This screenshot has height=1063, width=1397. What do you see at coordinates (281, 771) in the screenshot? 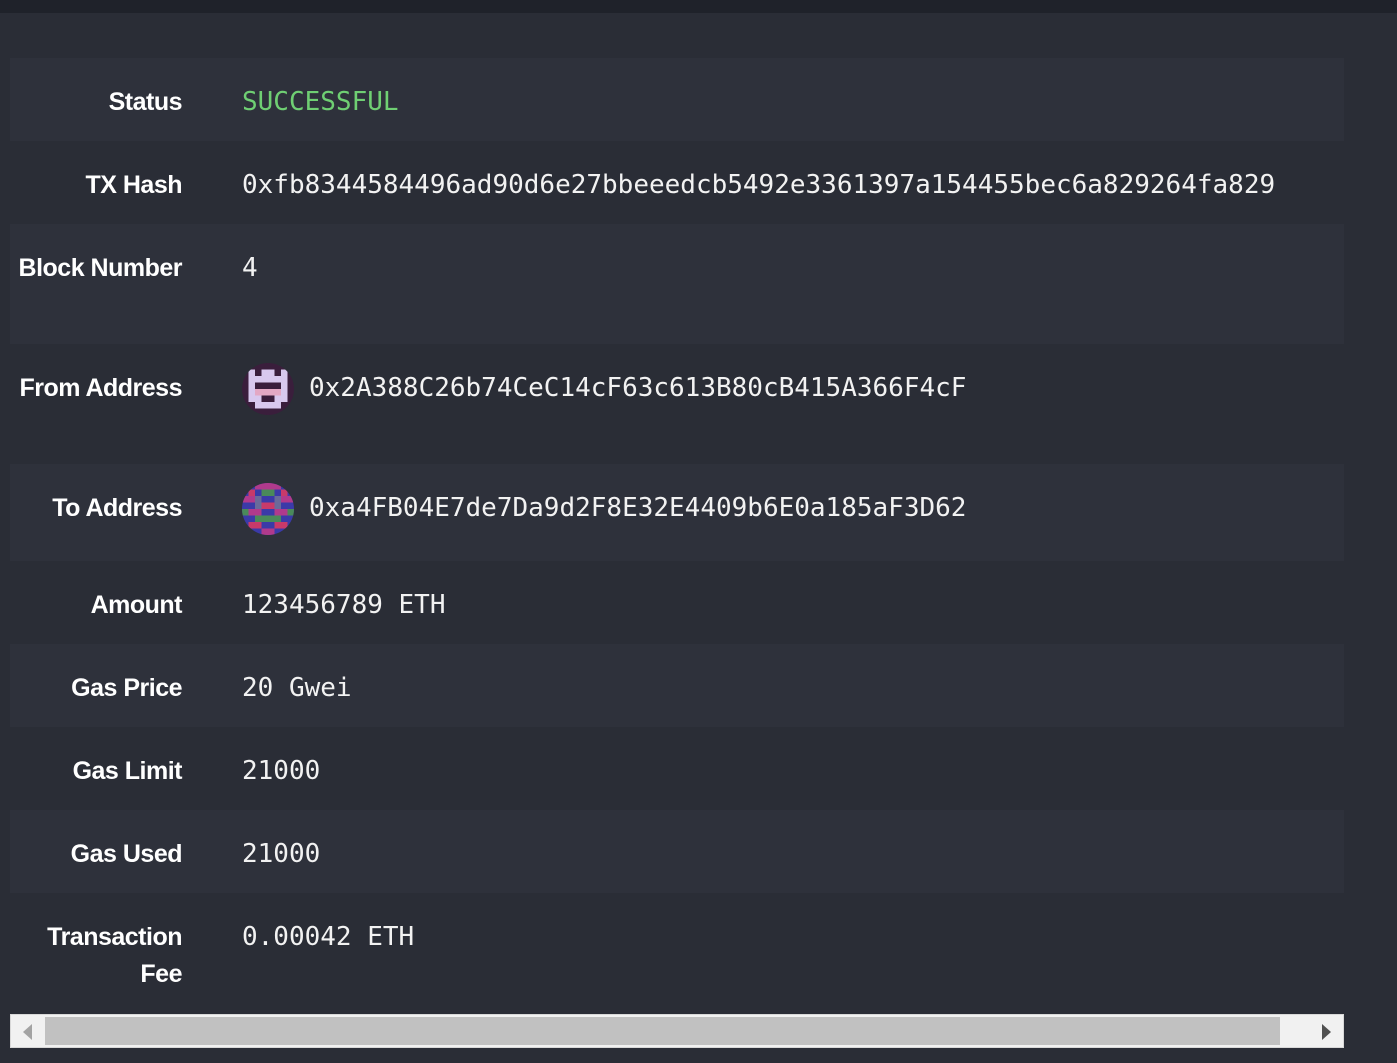
I see `gas-limit-value: 21000` at bounding box center [281, 771].